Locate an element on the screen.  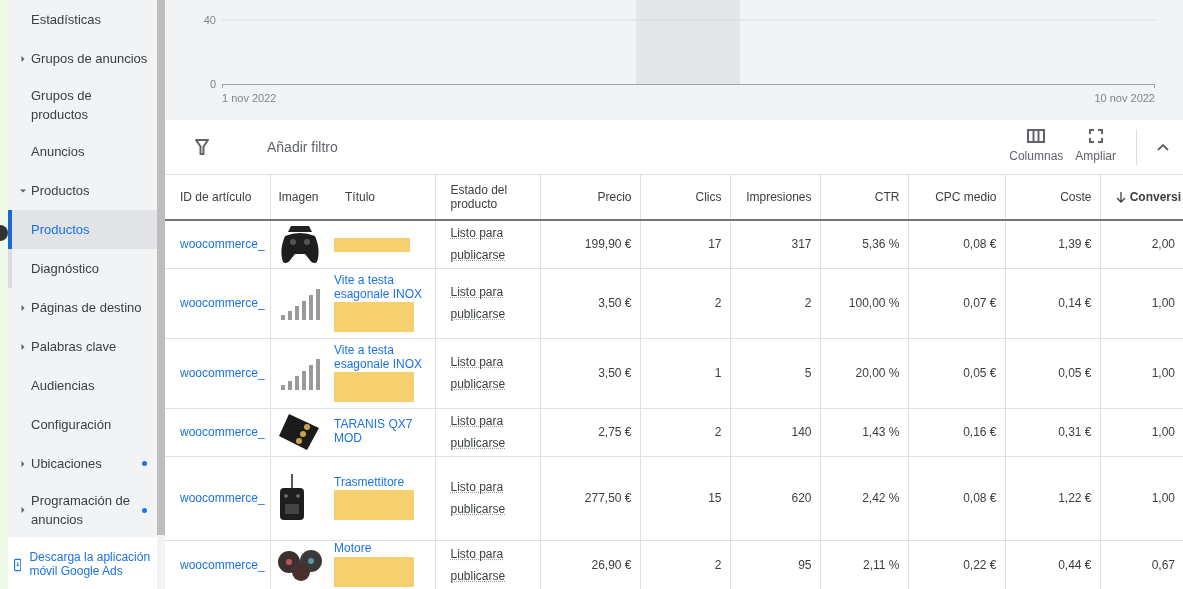
circuit-board-drawing is located at coordinates (298, 432).